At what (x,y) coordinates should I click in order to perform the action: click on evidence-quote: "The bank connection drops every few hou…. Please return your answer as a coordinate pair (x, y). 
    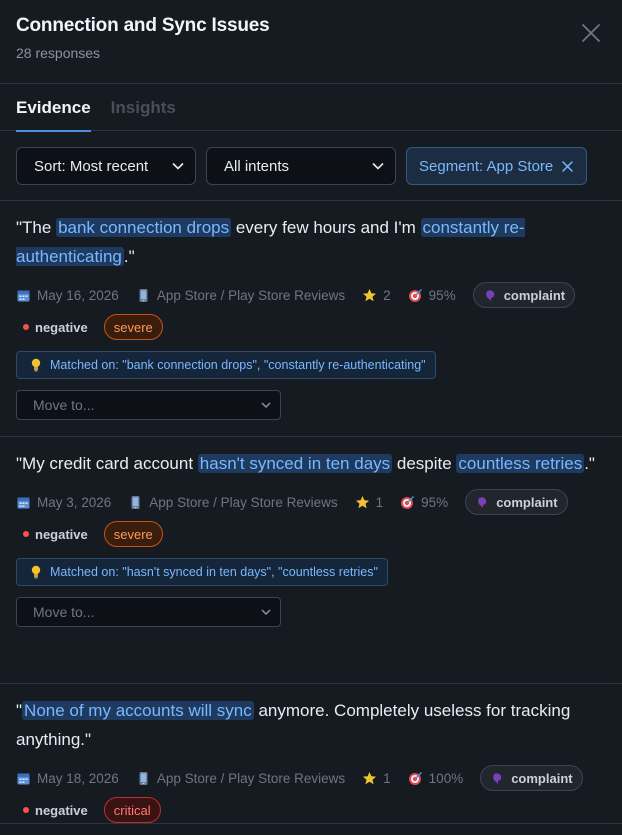
    Looking at the image, I should click on (270, 242).